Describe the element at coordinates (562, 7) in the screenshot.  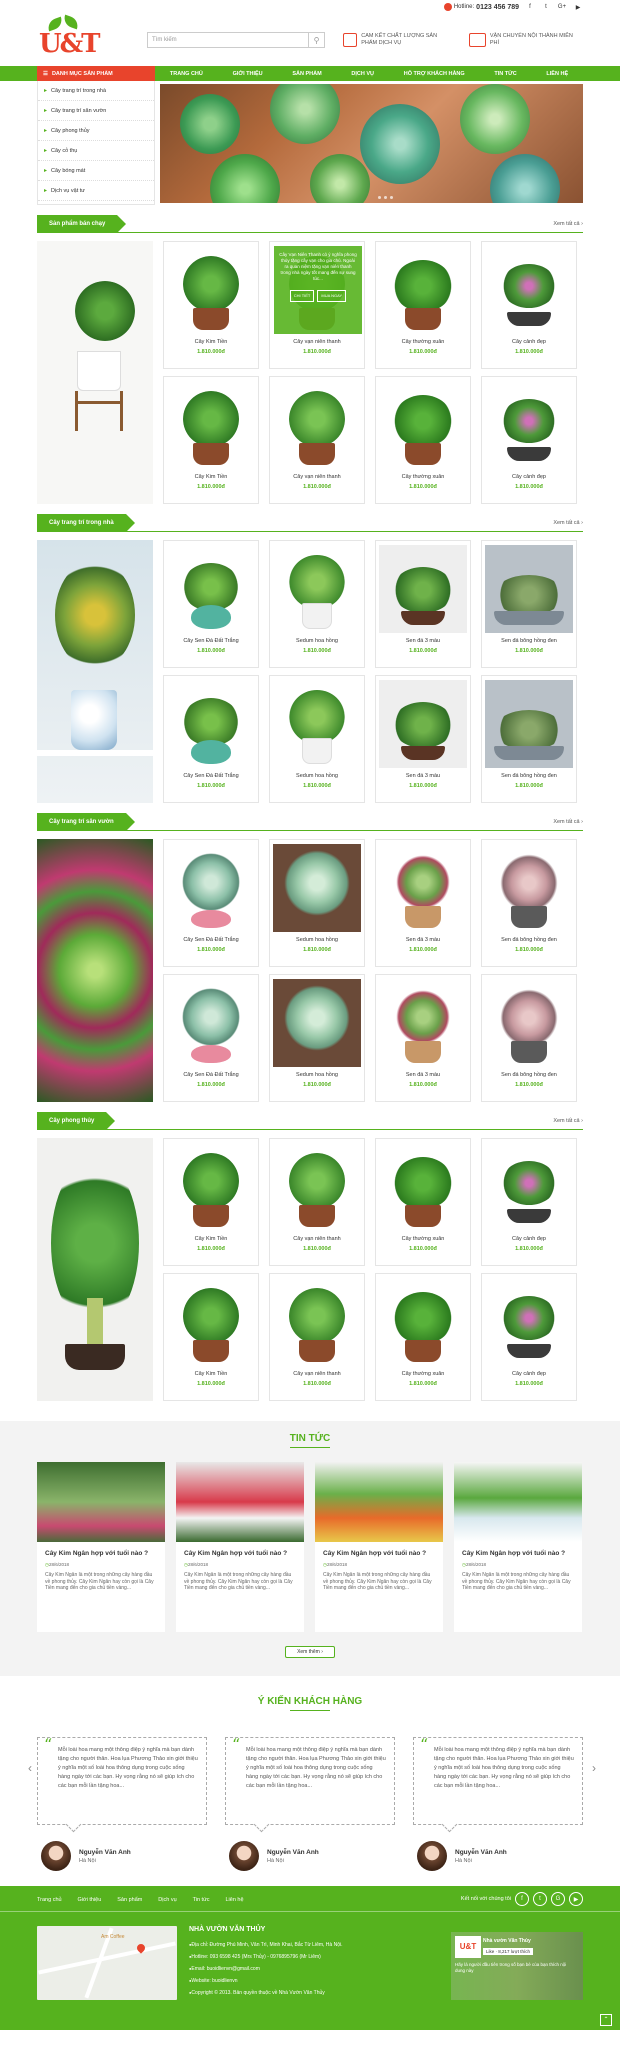
I see `google-plus-icon: G+` at that location.